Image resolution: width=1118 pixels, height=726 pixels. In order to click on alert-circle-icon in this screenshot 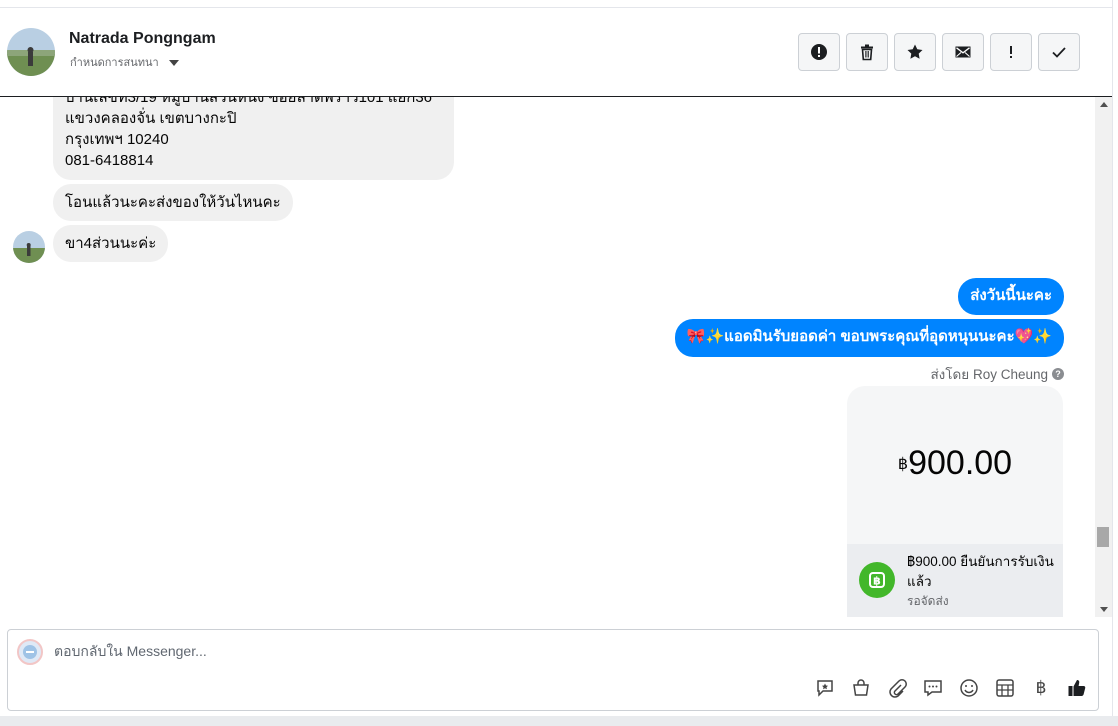, I will do `click(819, 52)`.